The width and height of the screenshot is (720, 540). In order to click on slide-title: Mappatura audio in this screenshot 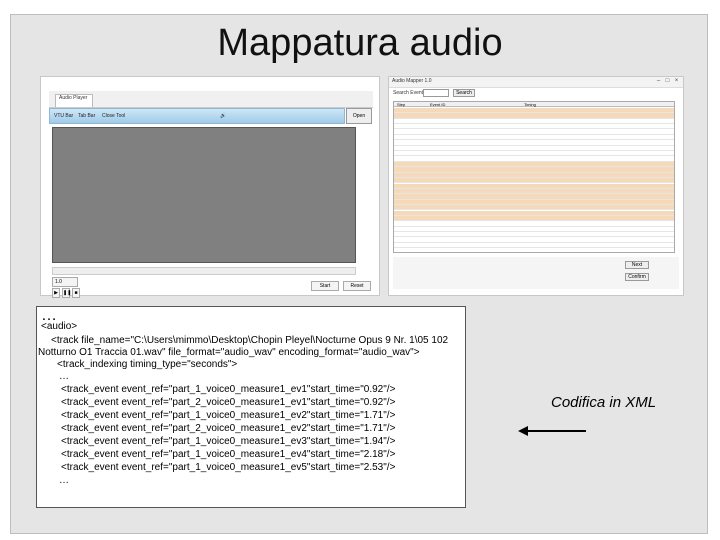, I will do `click(360, 43)`.